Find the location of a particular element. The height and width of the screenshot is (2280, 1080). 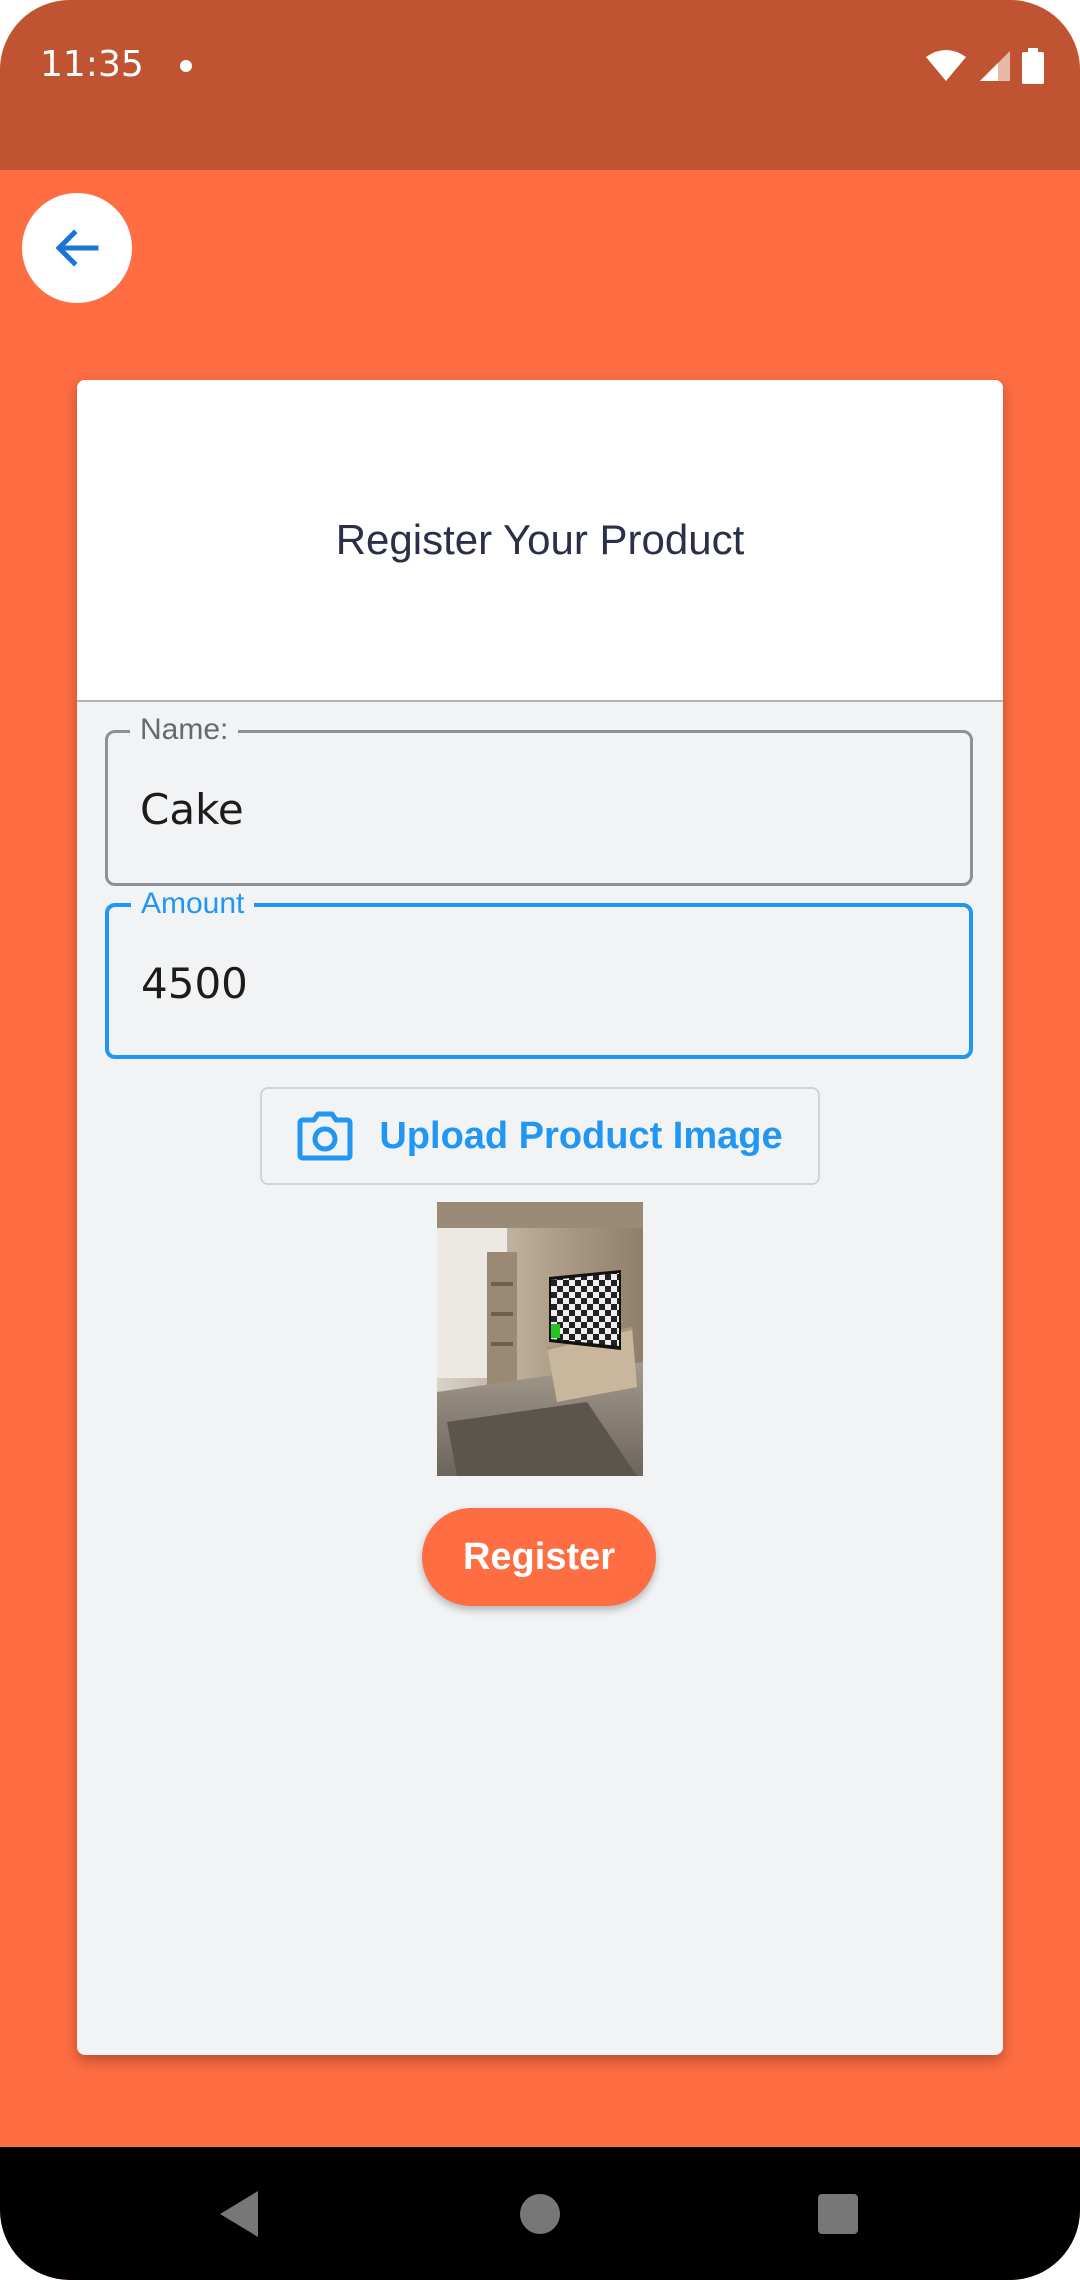

upload-image-label: Upload Product Image is located at coordinates (581, 1135).